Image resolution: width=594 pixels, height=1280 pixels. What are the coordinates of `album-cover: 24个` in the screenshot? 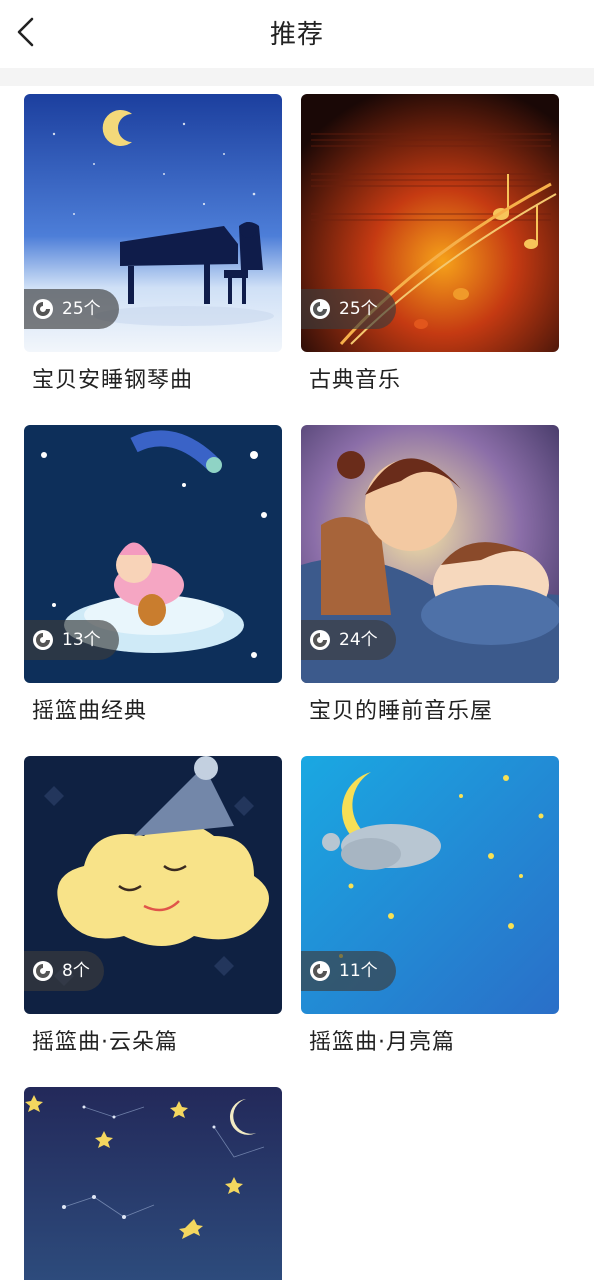 It's located at (430, 554).